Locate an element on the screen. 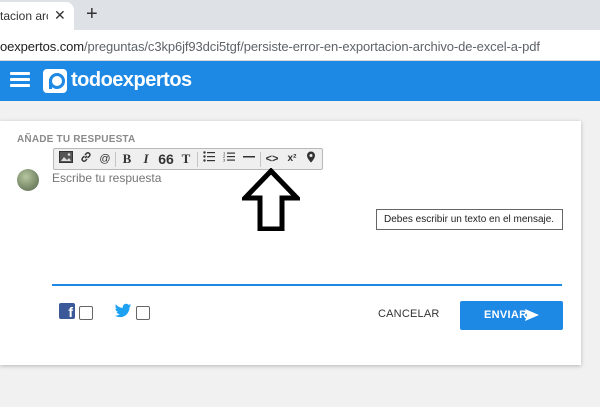  logo-icon is located at coordinates (55, 81).